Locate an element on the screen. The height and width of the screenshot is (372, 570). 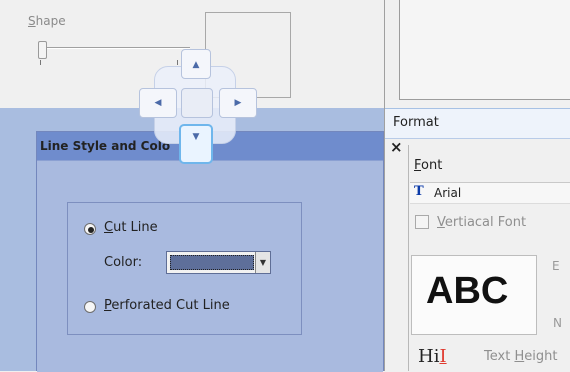
cut-line-label: Cut Line is located at coordinates (131, 227).